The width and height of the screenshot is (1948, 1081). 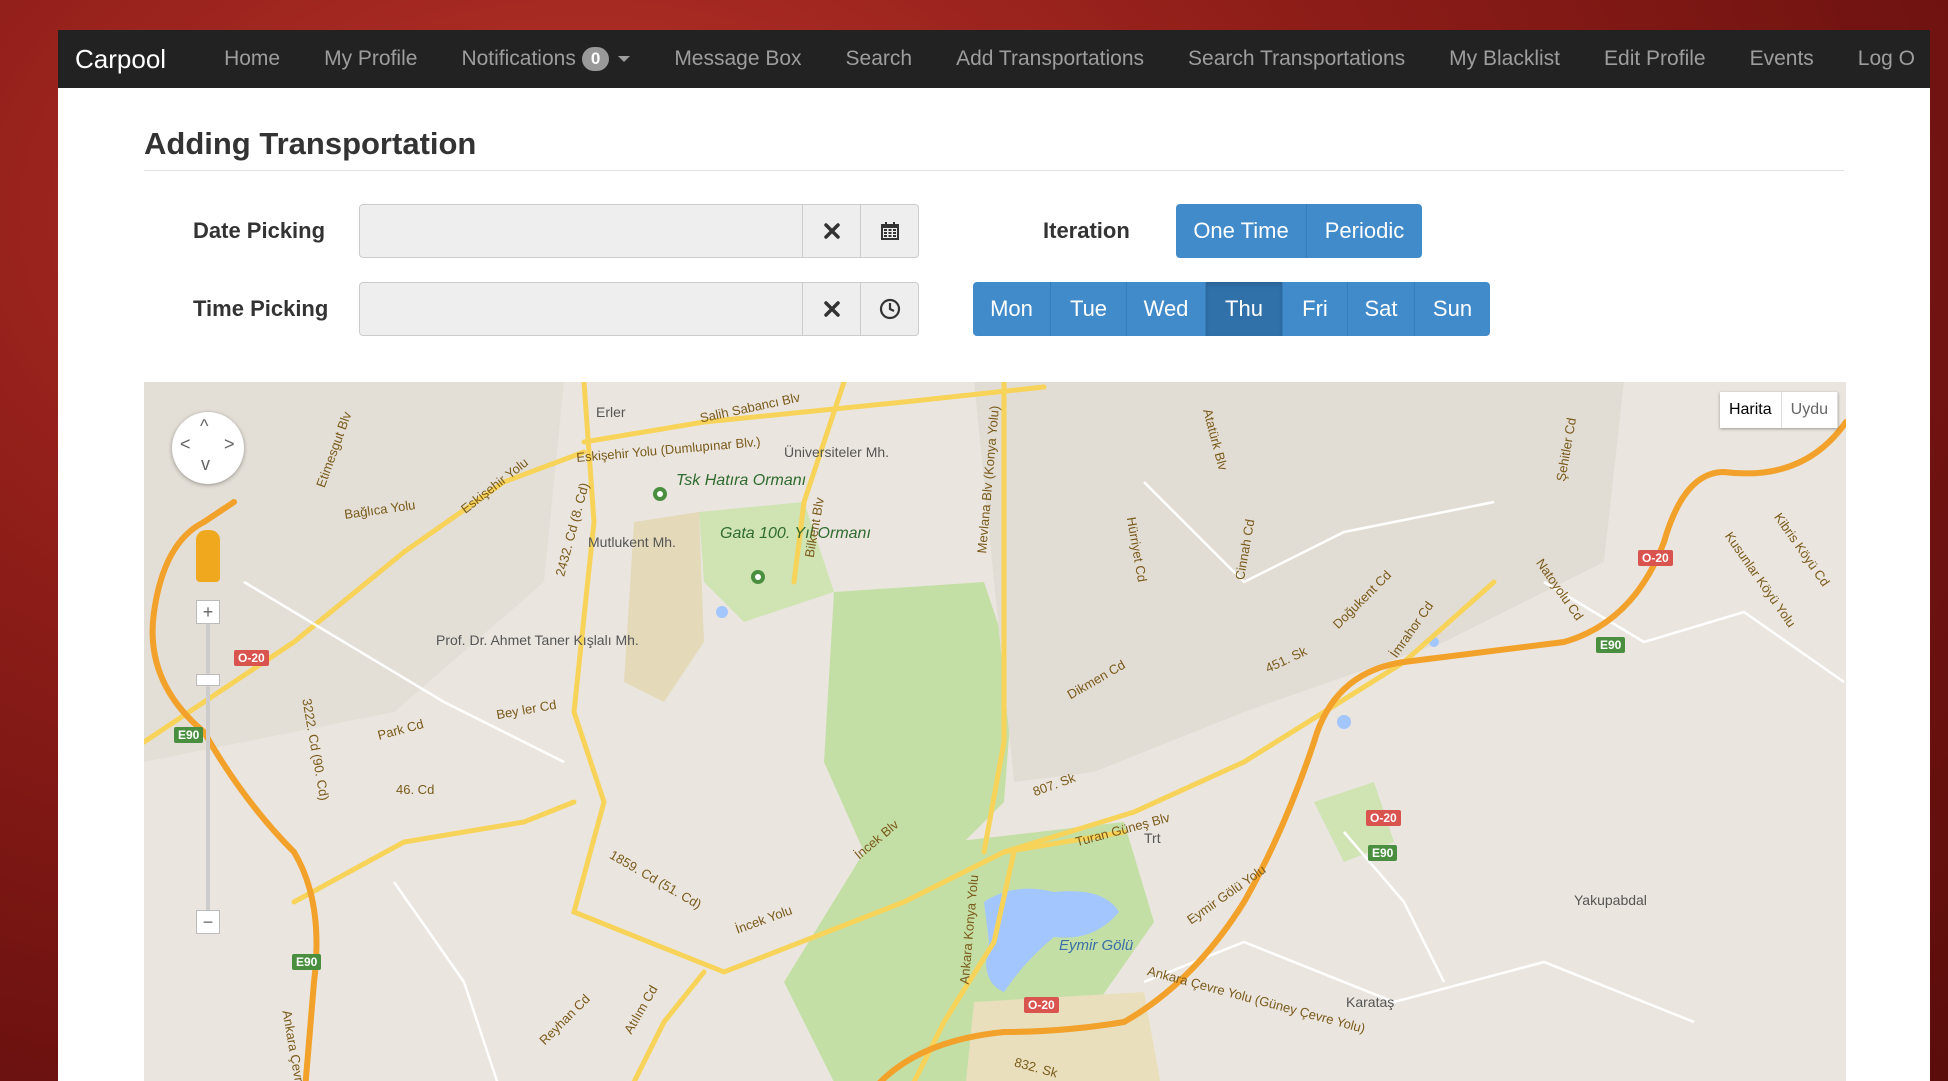 What do you see at coordinates (837, 452) in the screenshot?
I see `map-label: Üniversiteler Mh.` at bounding box center [837, 452].